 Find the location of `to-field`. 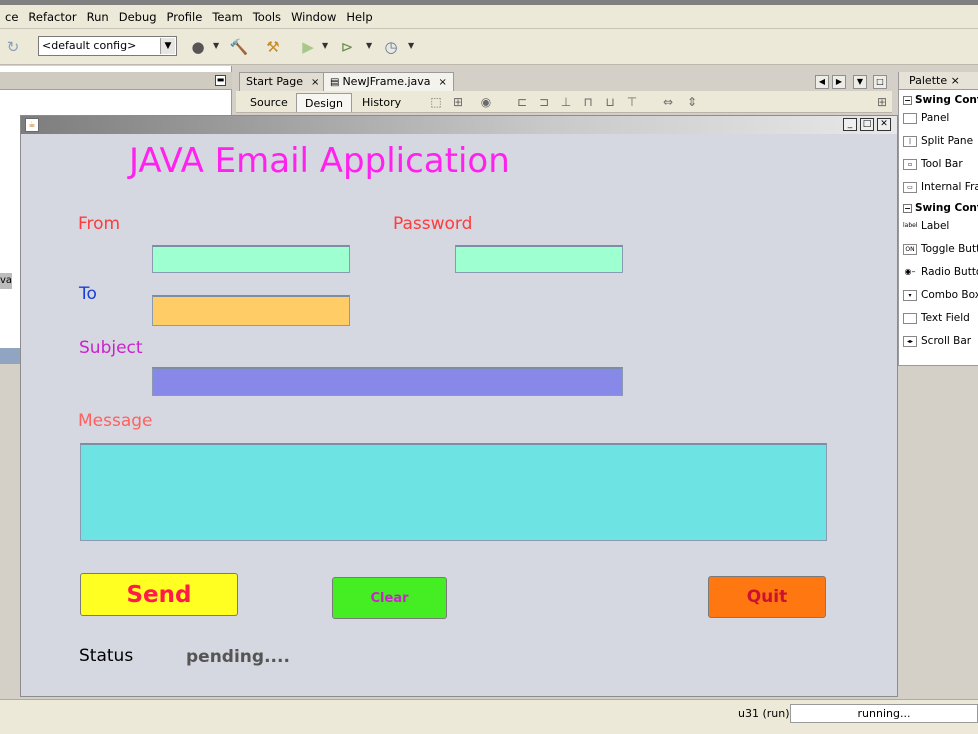

to-field is located at coordinates (251, 310).